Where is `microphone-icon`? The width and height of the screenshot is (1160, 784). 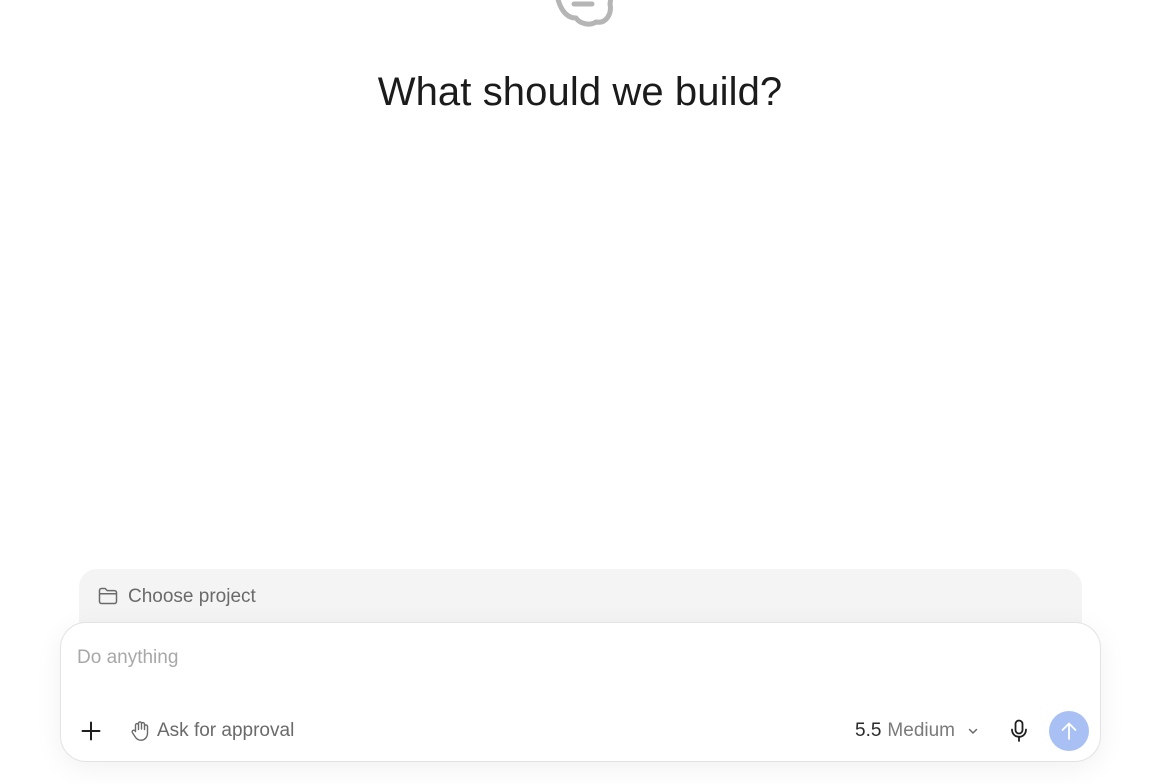 microphone-icon is located at coordinates (1019, 730).